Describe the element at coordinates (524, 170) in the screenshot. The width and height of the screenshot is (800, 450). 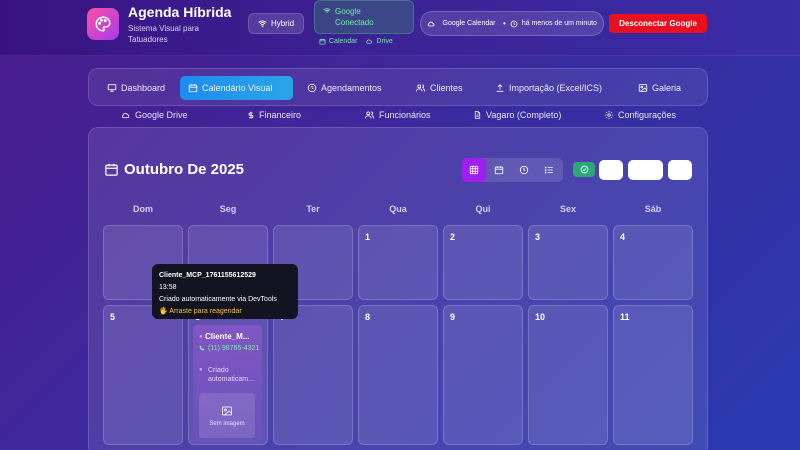
I see `clock-view-icon` at that location.